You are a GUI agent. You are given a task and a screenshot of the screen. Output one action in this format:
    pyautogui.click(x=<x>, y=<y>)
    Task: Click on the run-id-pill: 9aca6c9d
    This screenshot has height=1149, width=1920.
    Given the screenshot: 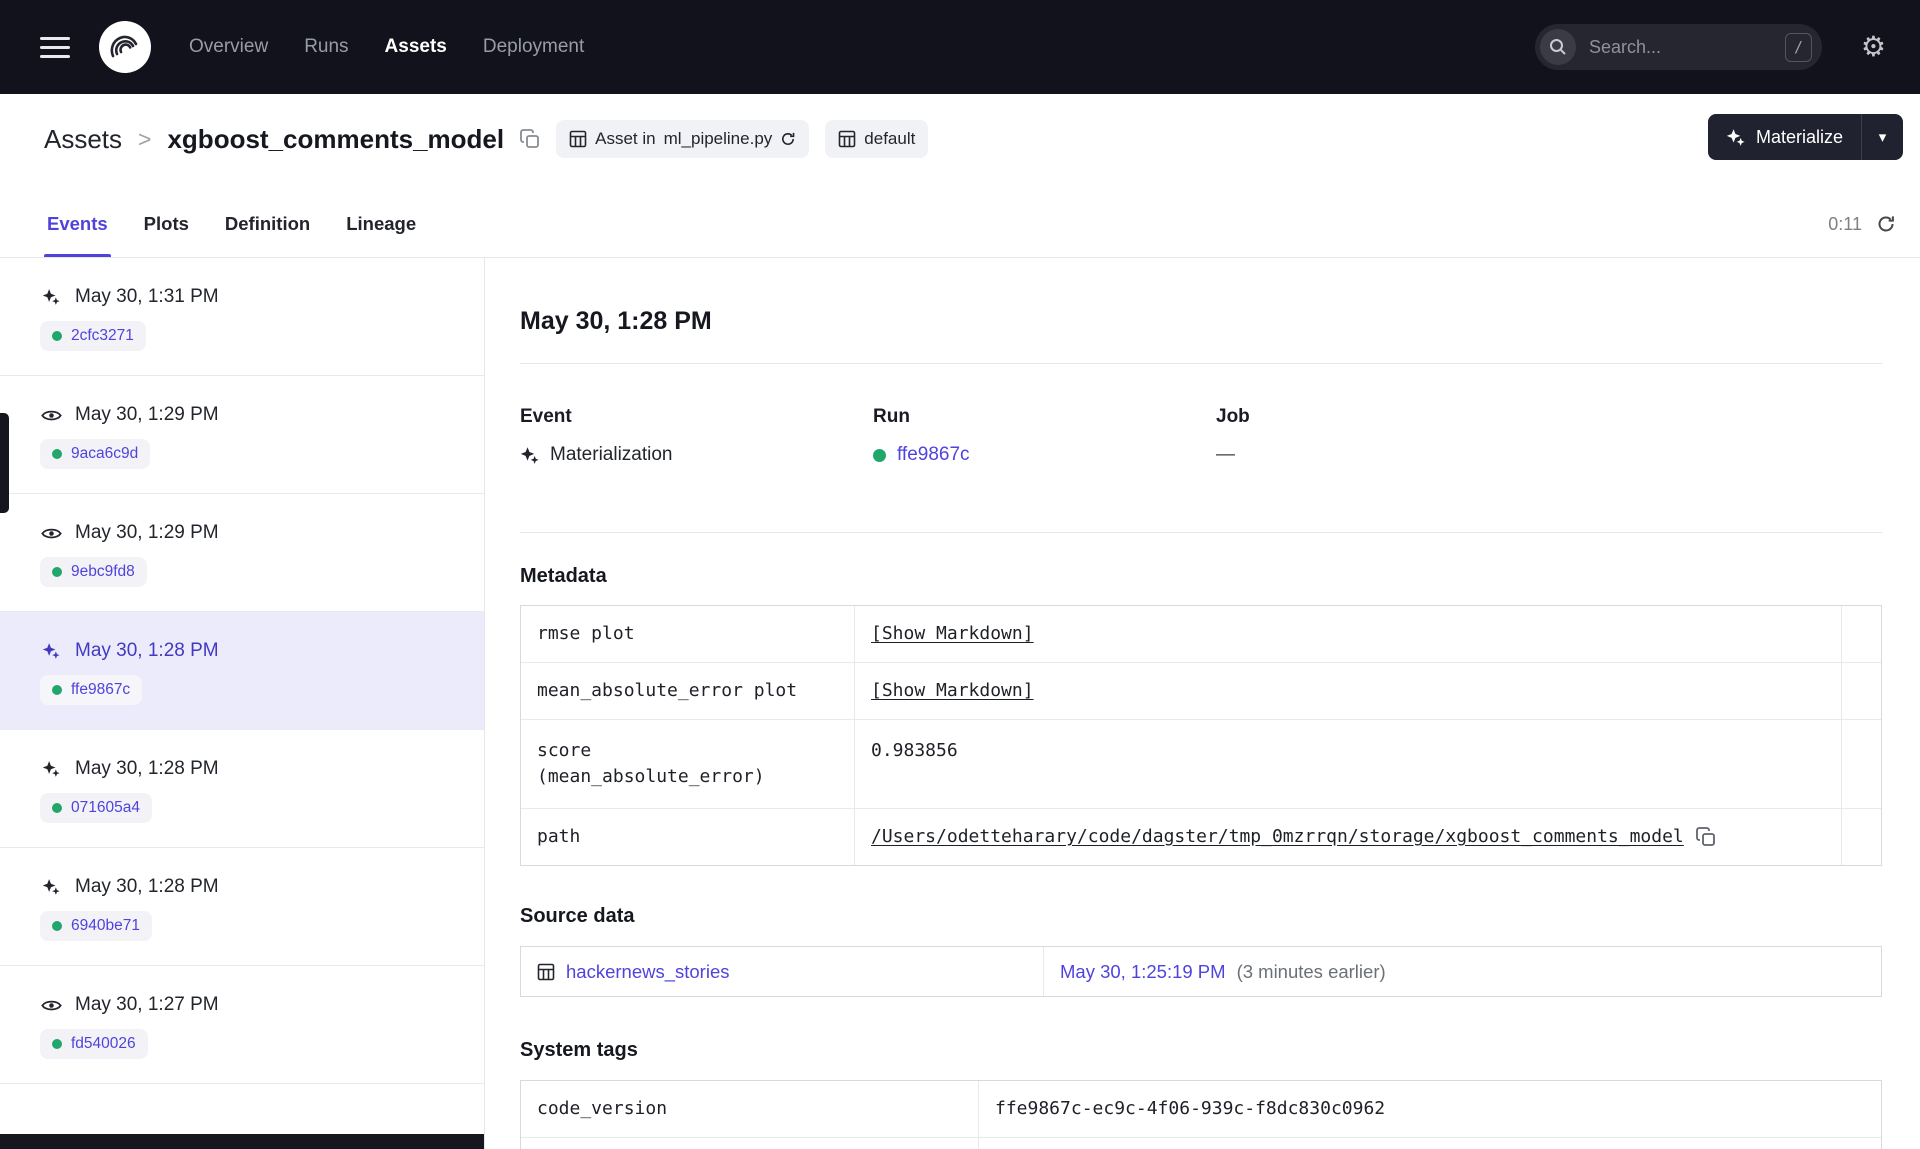 What is the action you would take?
    pyautogui.click(x=95, y=454)
    